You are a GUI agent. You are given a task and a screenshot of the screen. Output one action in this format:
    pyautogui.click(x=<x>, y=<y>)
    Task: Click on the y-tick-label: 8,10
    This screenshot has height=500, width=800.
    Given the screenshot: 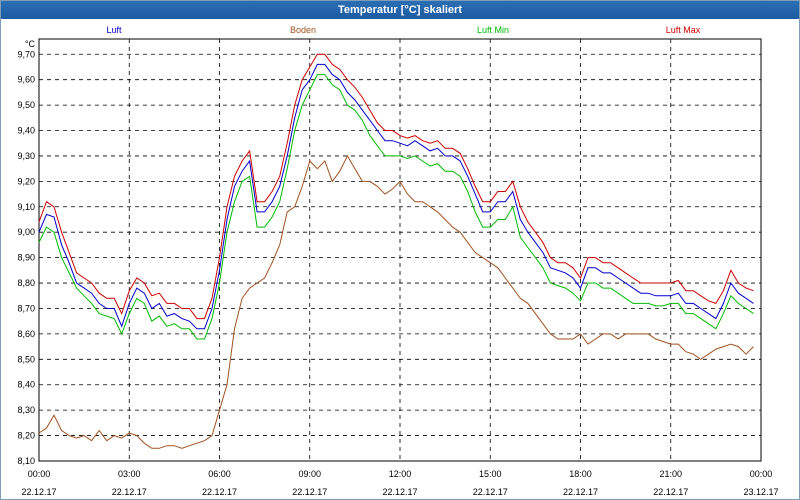 What is the action you would take?
    pyautogui.click(x=26, y=461)
    